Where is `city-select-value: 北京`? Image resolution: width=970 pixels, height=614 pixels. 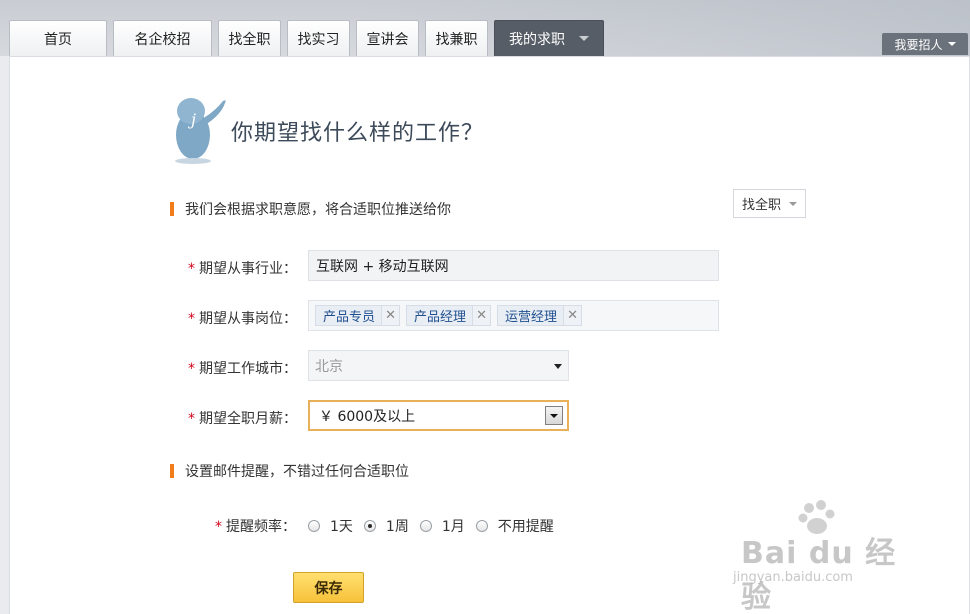
city-select-value: 北京 is located at coordinates (329, 366).